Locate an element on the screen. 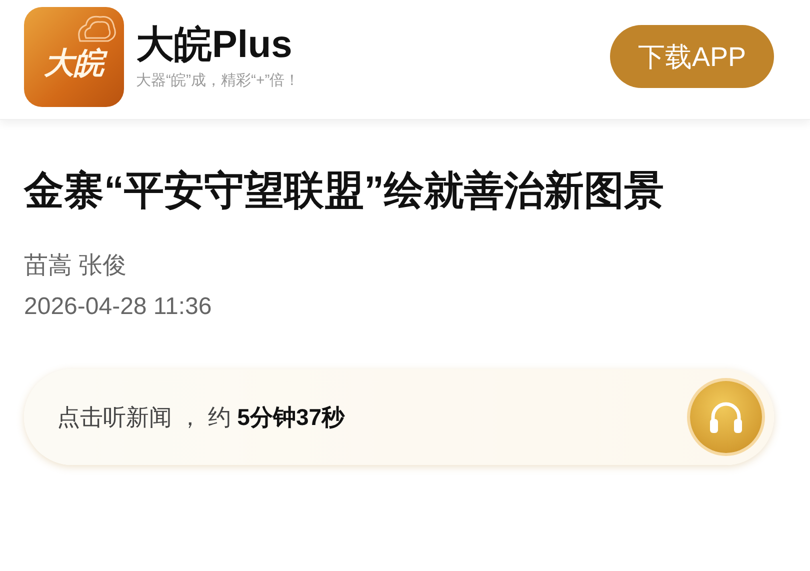 This screenshot has height=571, width=810. article-title: 金寨“平安守望联盟”绘就善治新图景 is located at coordinates (344, 191).